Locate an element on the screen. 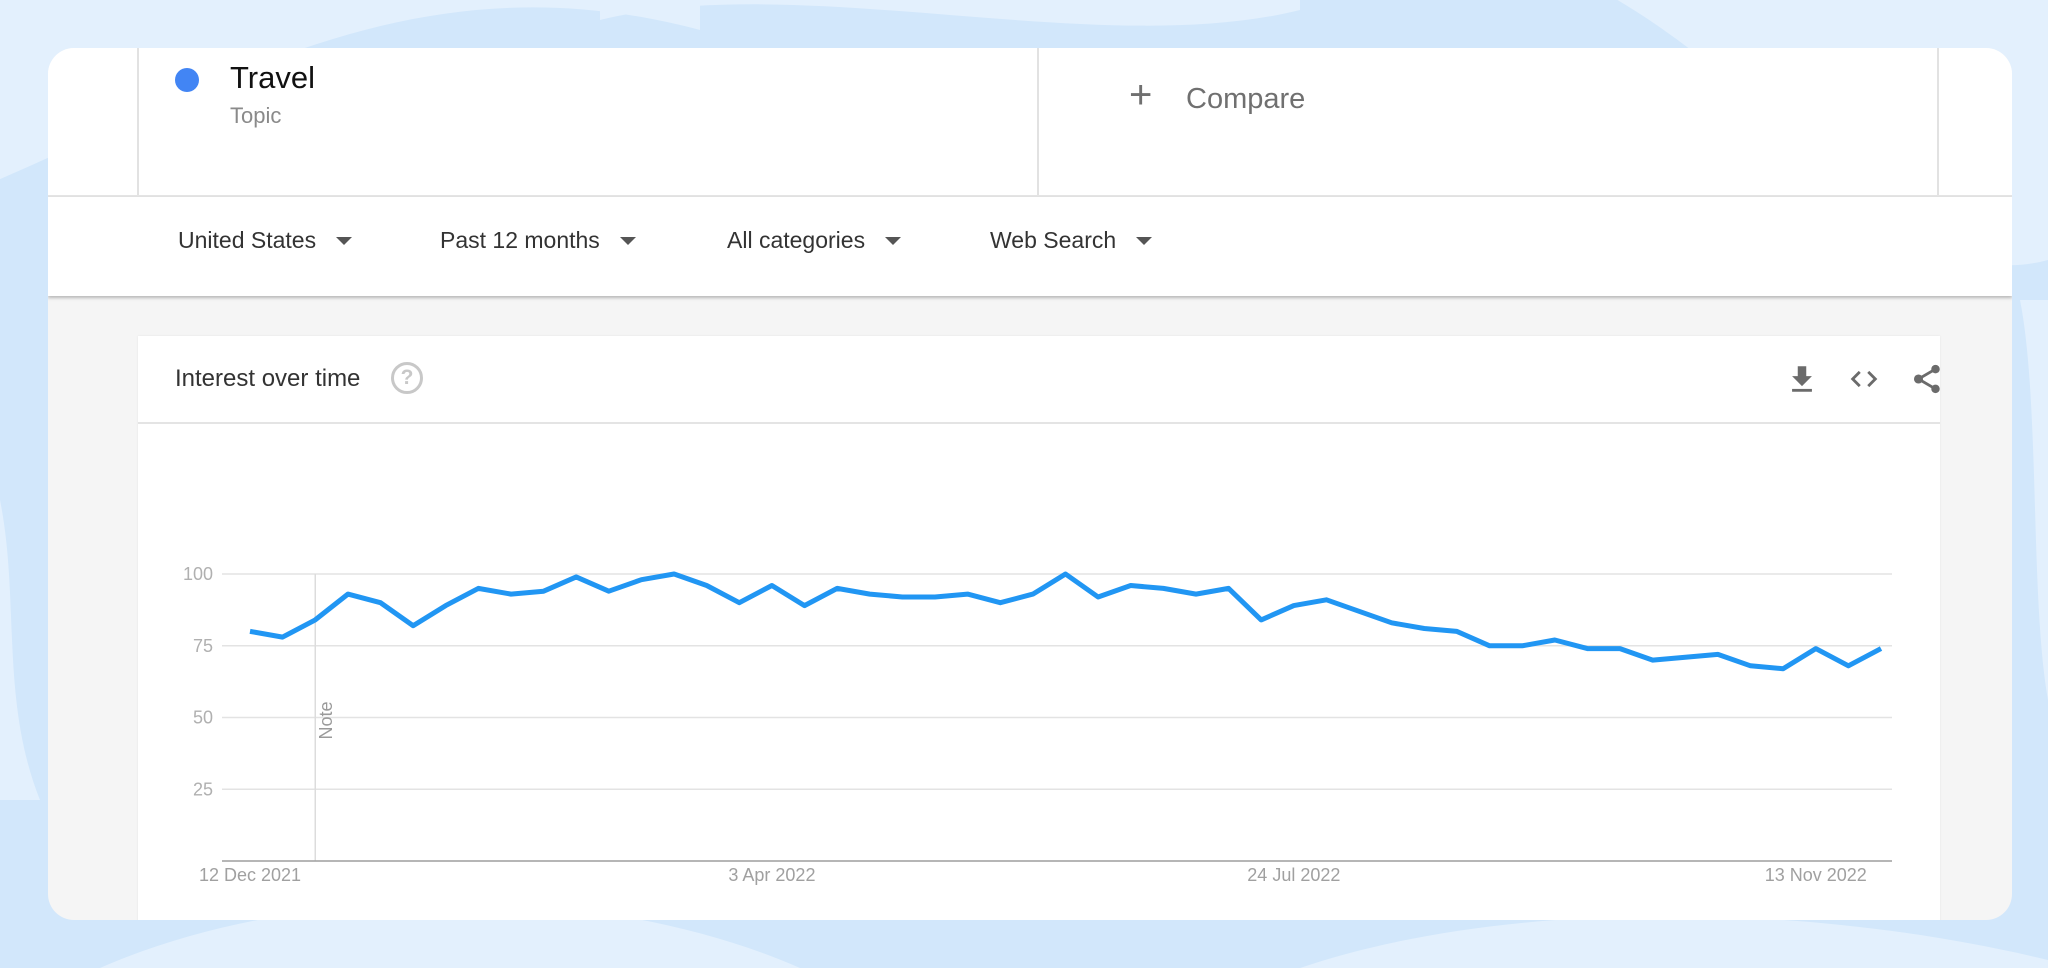  category-dropdown: All categories is located at coordinates (814, 240).